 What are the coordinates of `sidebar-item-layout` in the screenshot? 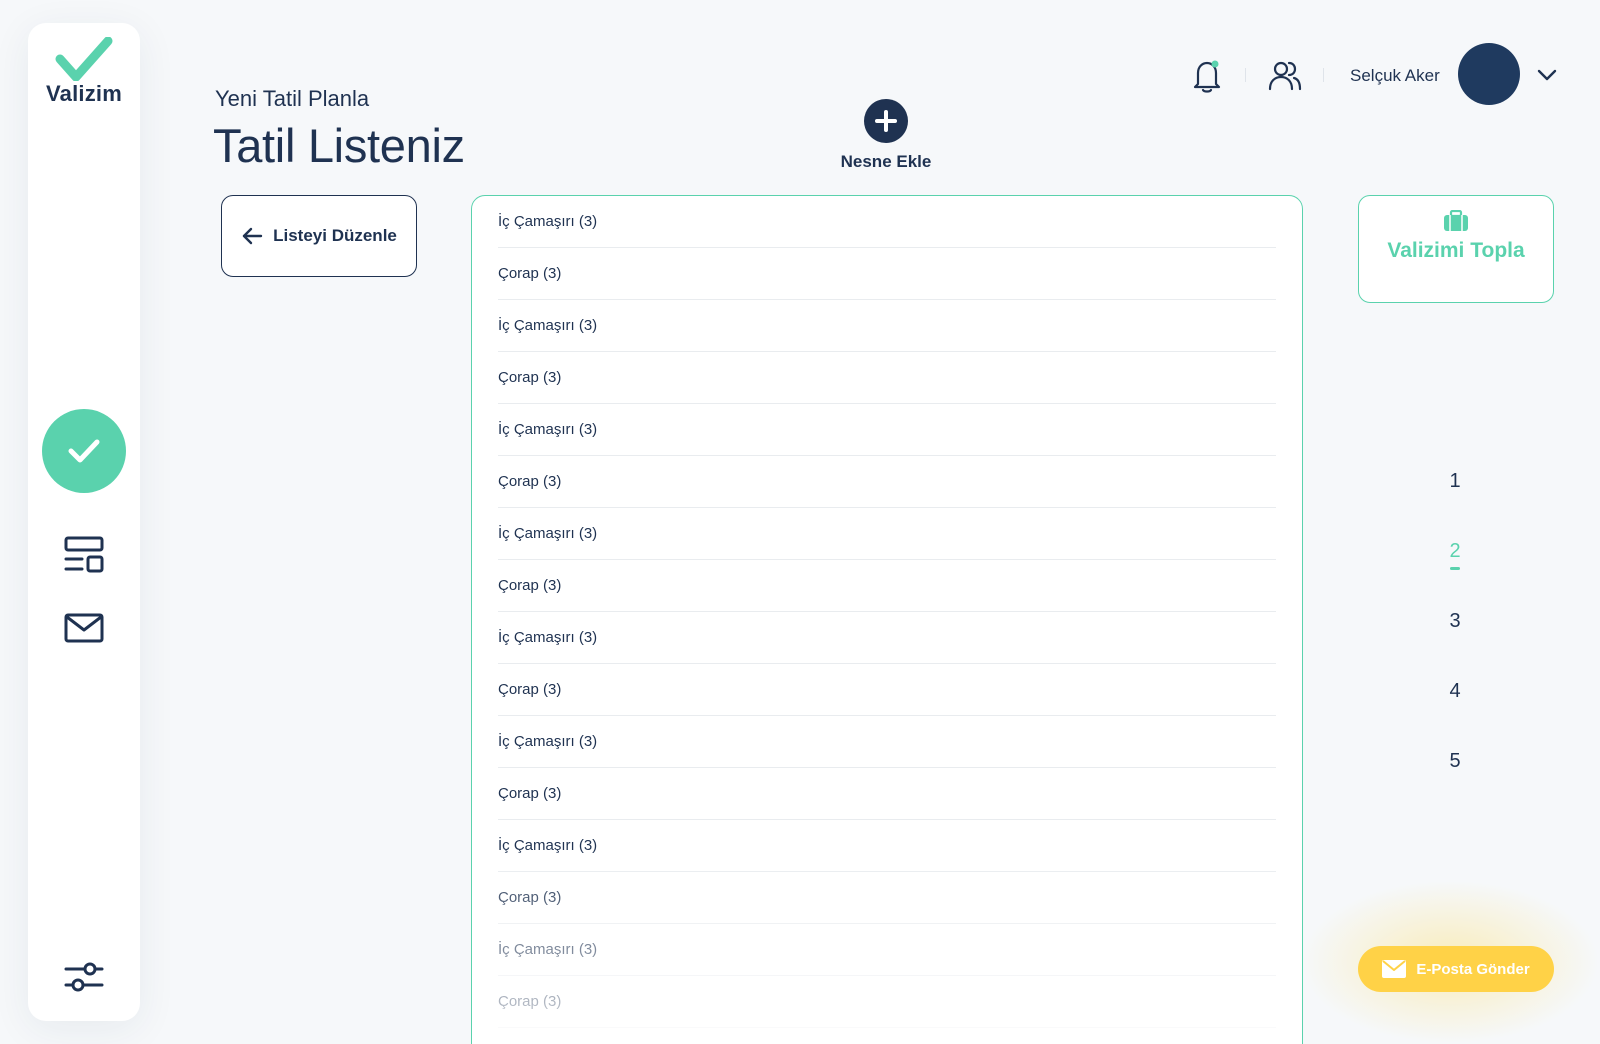 It's located at (84, 555).